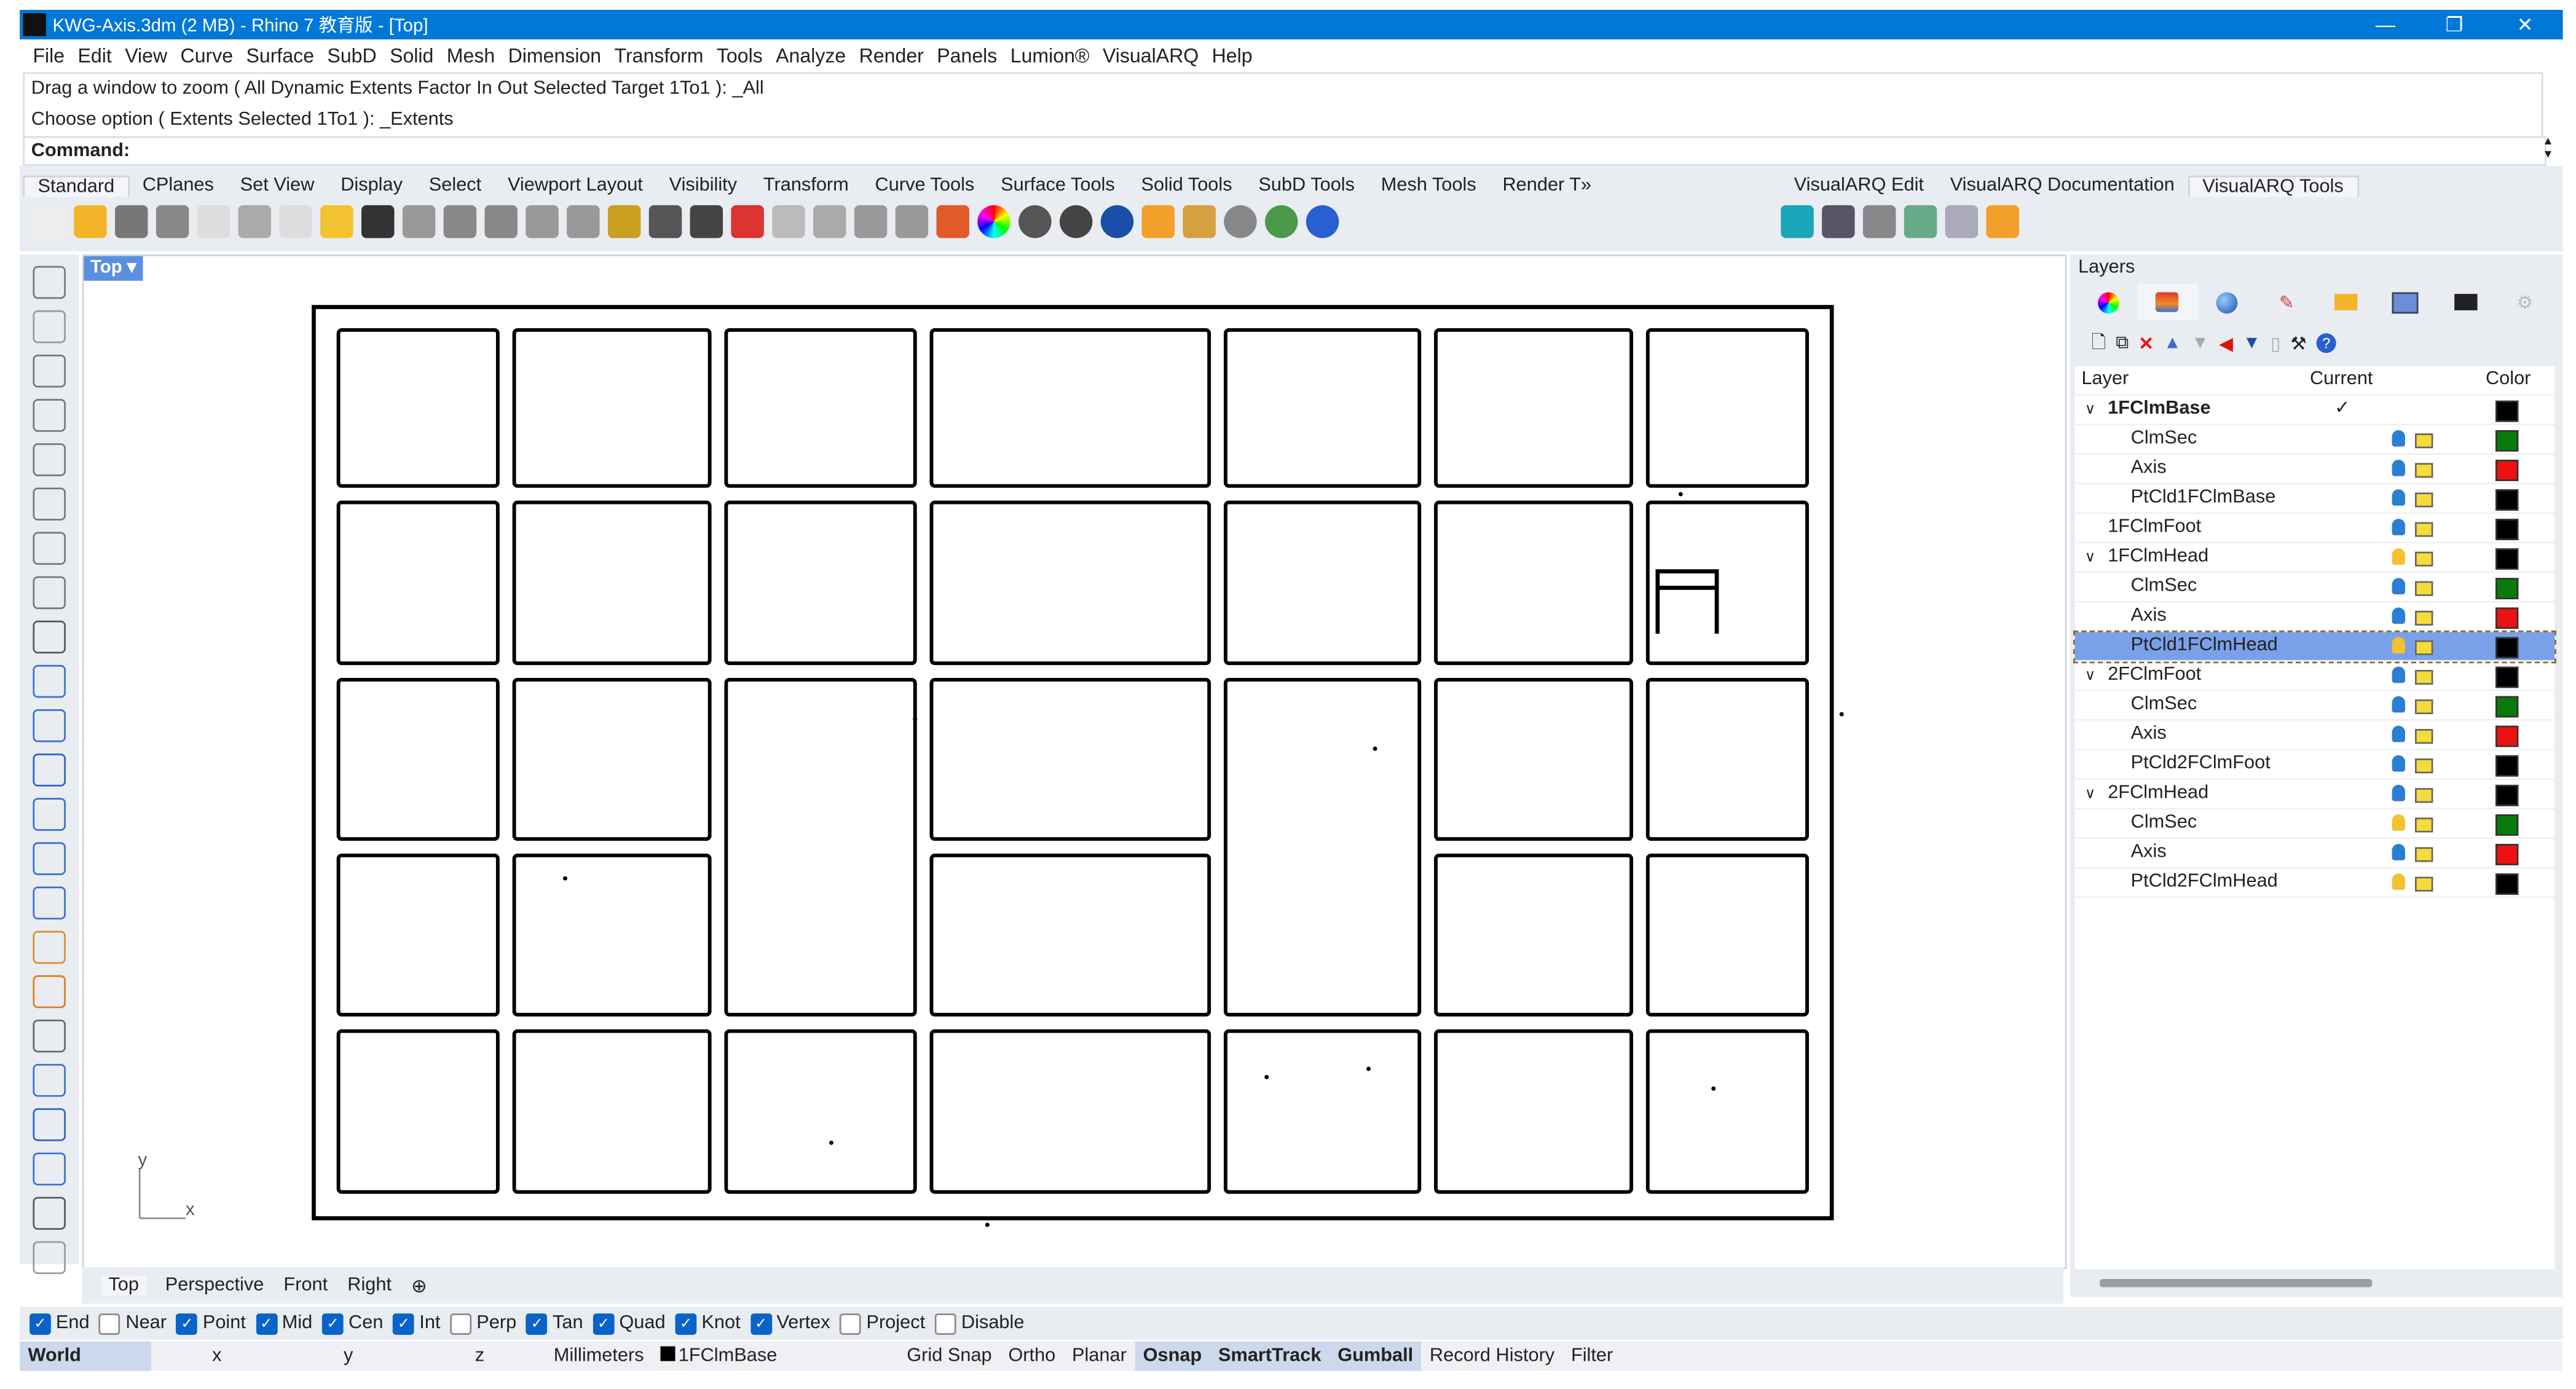  Describe the element at coordinates (2298, 343) in the screenshot. I see `tools-hammer-icon: ⚒` at that location.